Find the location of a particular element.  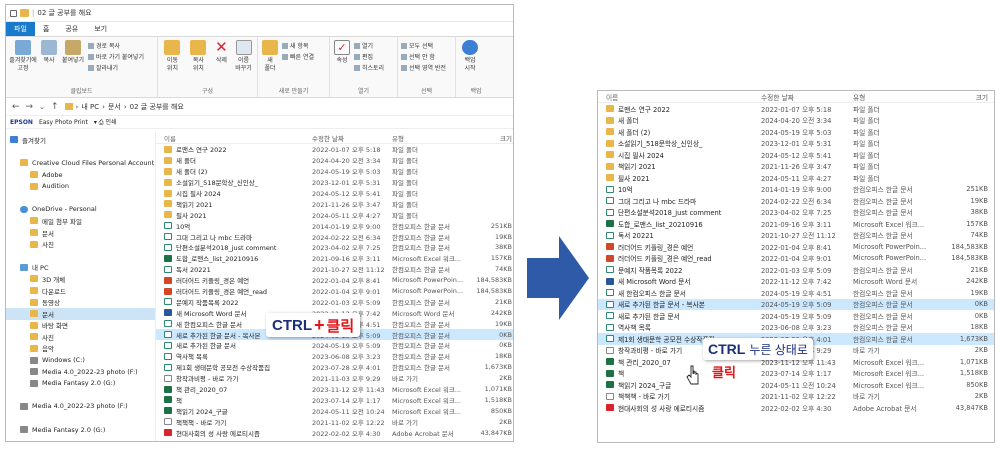

copy-to-button: 복사 위치 is located at coordinates (198, 56).